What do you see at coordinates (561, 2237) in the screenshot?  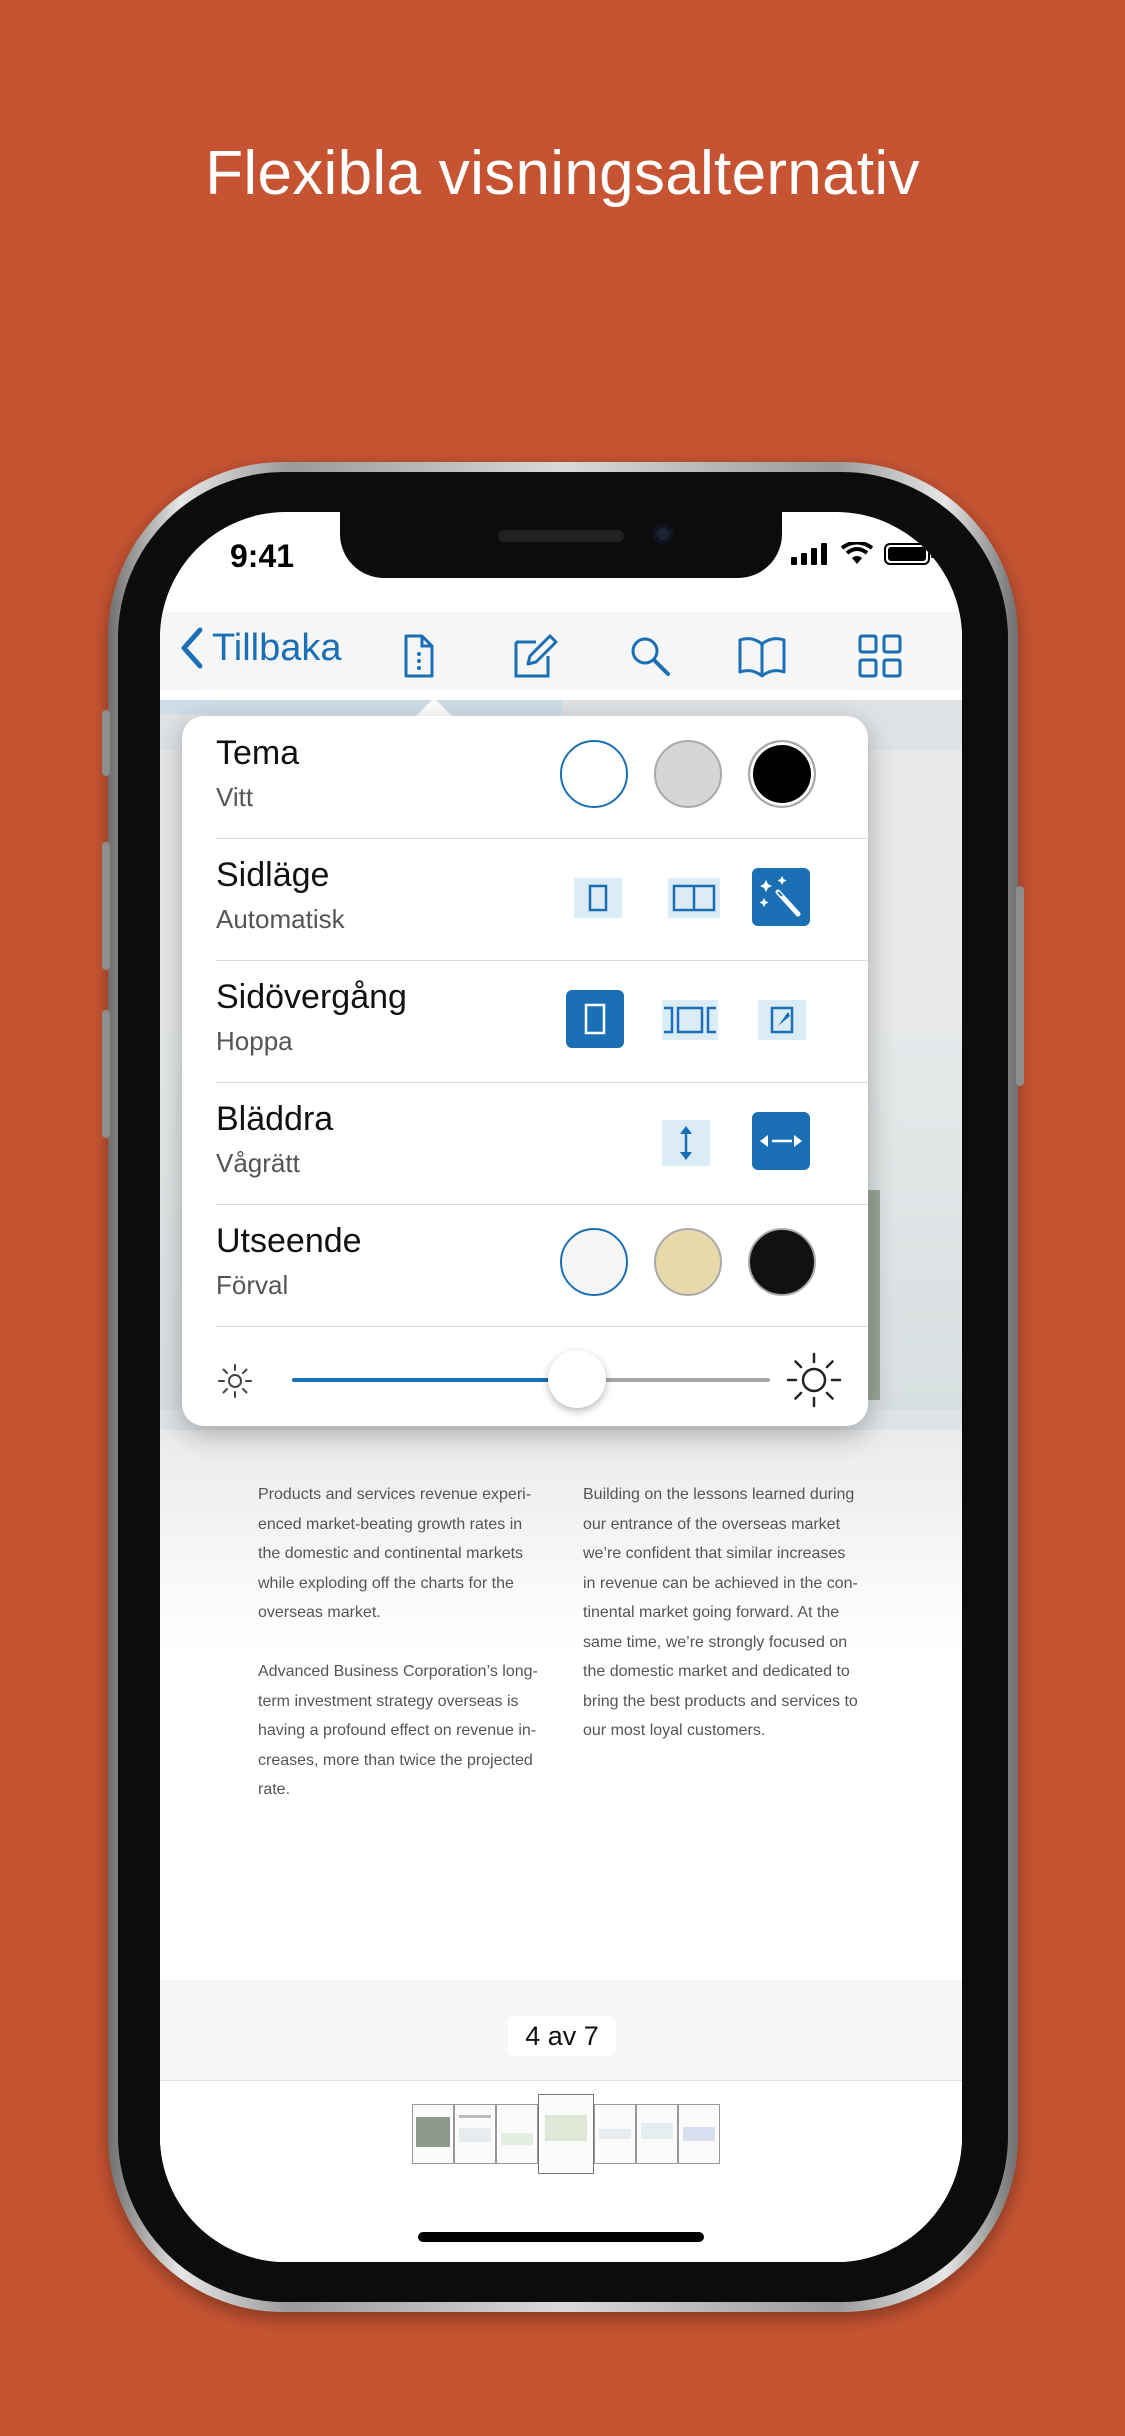 I see `home-indicator` at bounding box center [561, 2237].